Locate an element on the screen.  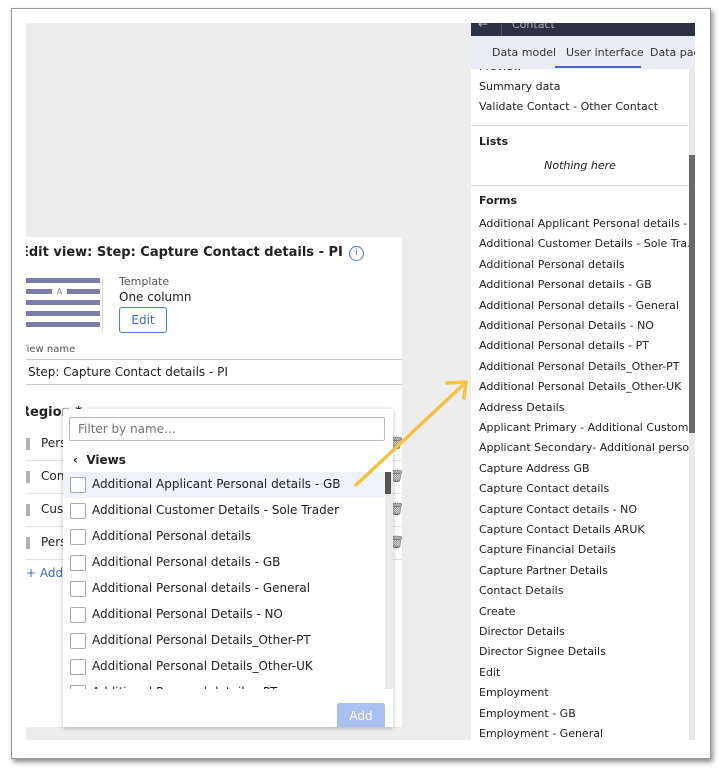
form-item: Contact Details is located at coordinates (521, 590).